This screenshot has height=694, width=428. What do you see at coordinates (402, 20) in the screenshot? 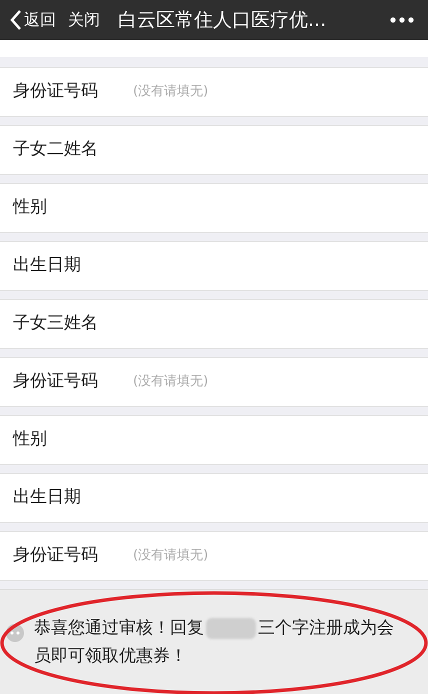
I see `more-icon` at bounding box center [402, 20].